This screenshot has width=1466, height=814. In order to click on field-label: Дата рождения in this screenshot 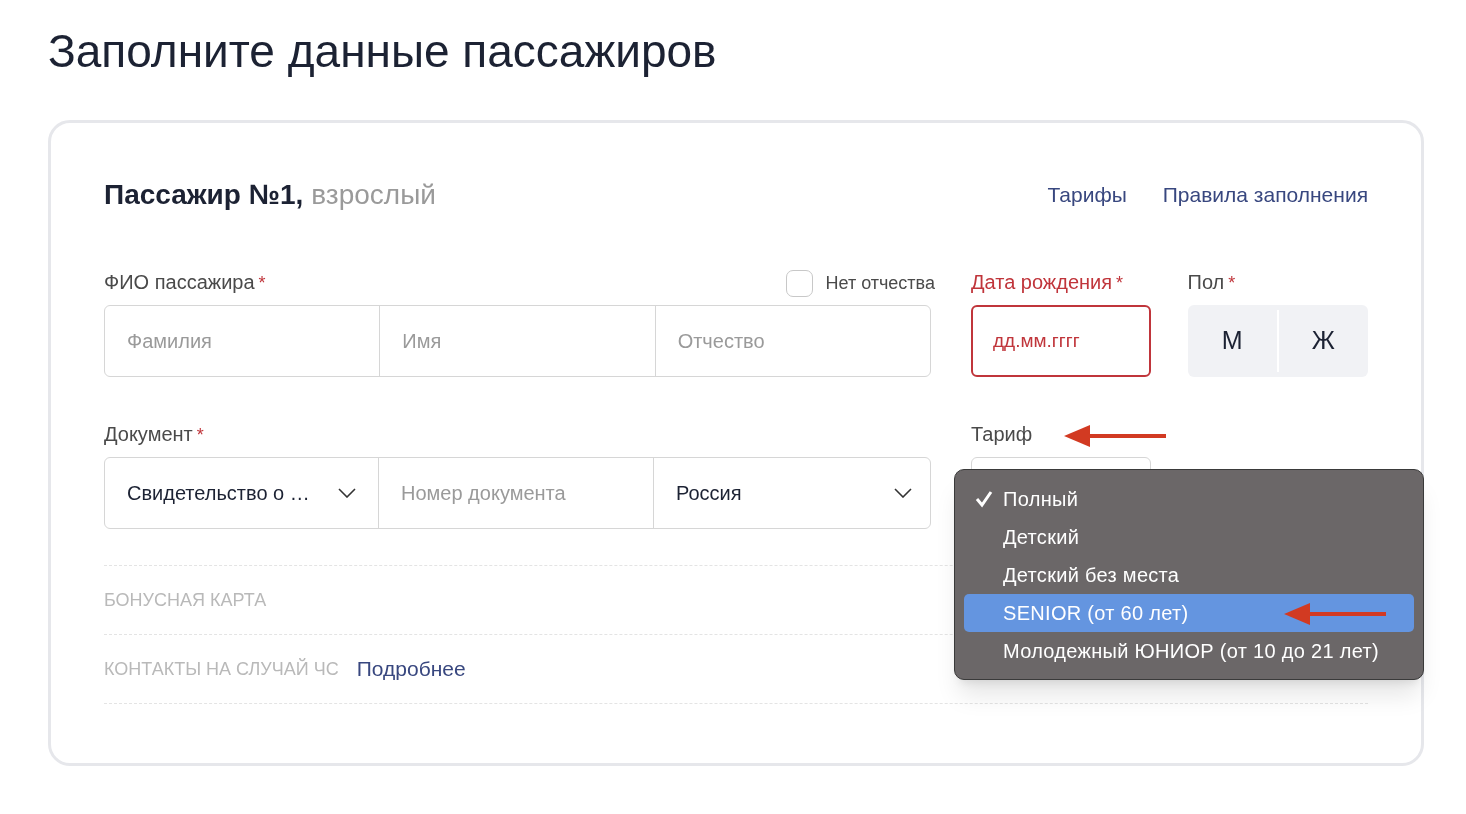, I will do `click(1042, 282)`.